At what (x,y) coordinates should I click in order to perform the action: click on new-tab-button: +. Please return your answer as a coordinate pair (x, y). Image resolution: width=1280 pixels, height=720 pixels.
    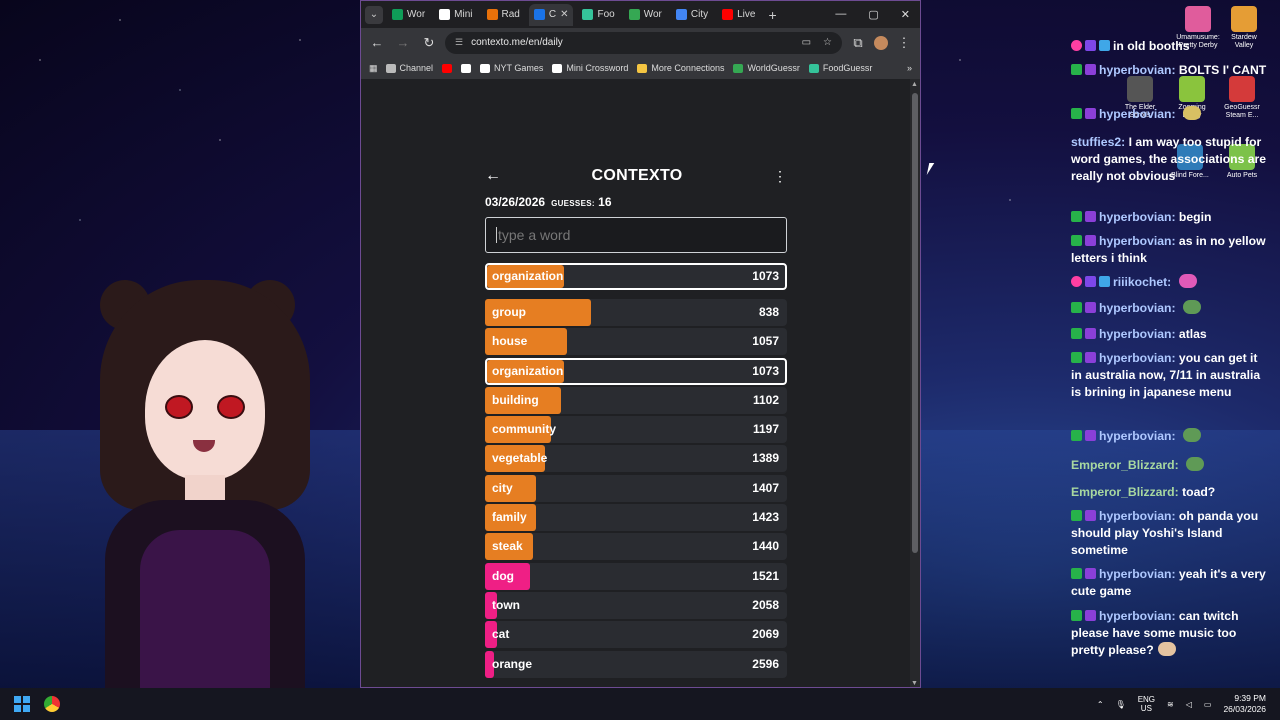
    Looking at the image, I should click on (772, 15).